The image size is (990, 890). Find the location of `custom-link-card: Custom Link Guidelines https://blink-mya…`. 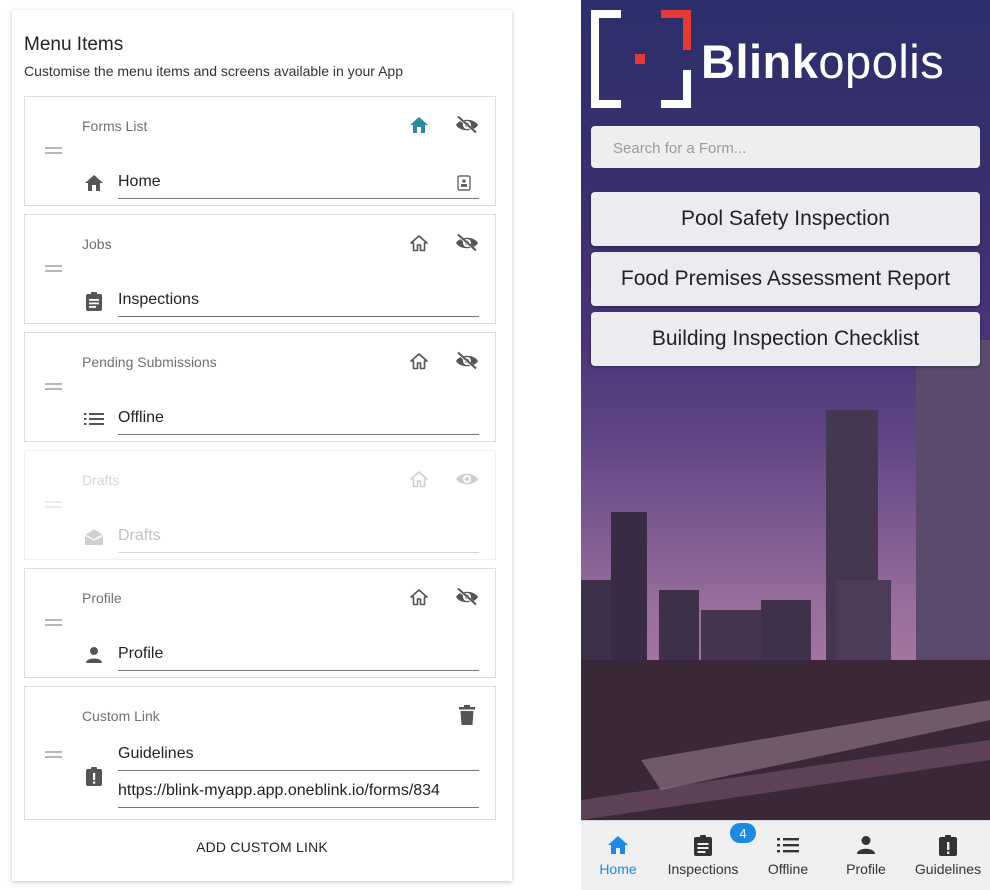

custom-link-card: Custom Link Guidelines https://blink-mya… is located at coordinates (260, 753).